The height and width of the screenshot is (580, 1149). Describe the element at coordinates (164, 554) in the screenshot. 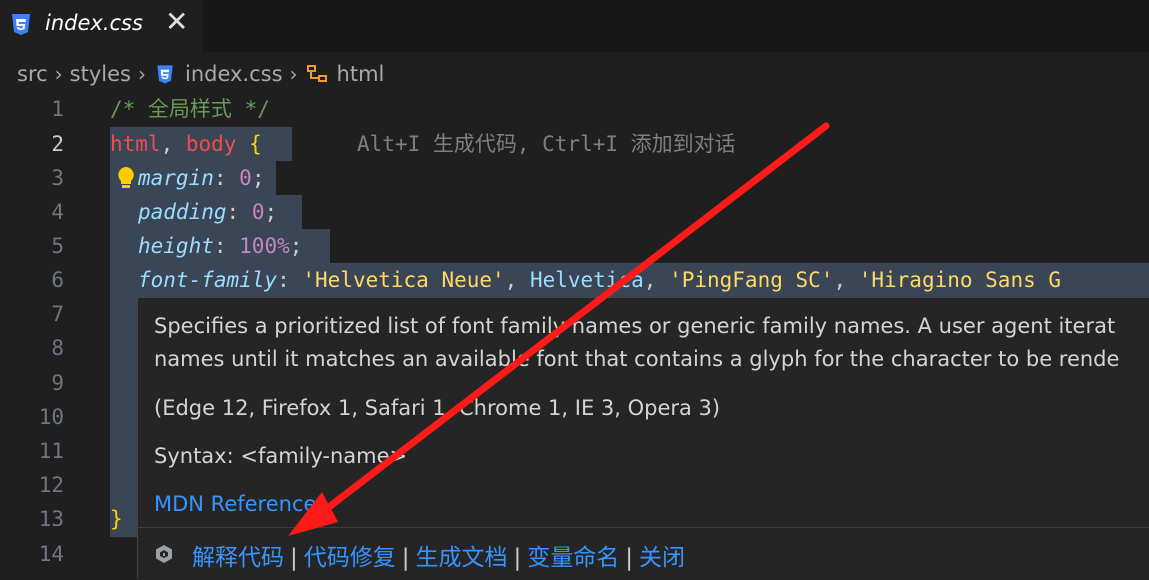

I see `ai-assistant-icon` at that location.